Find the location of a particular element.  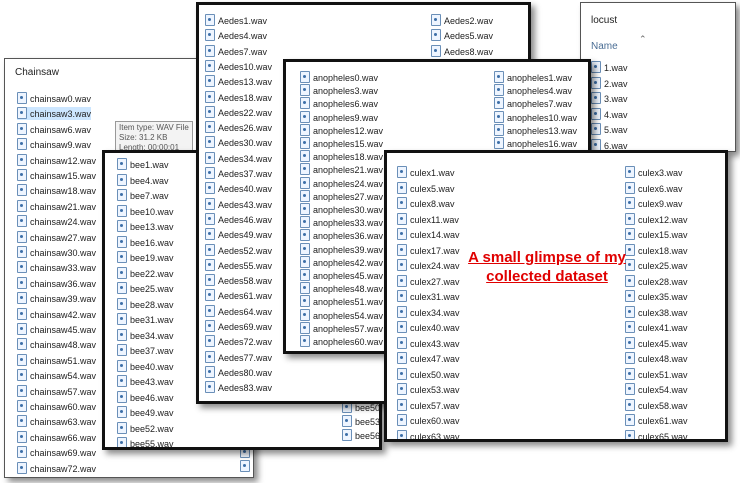

file-item: bee10.wav is located at coordinates (145, 211).